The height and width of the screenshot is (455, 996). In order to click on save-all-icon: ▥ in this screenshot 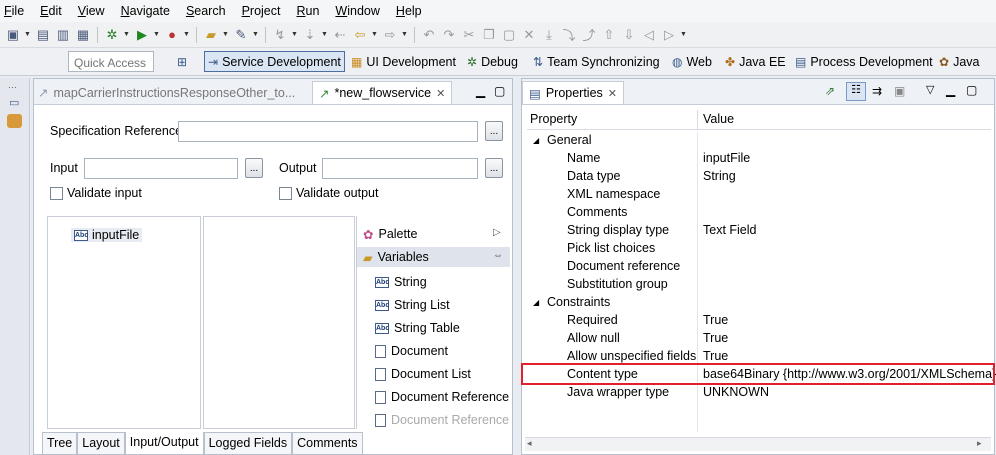, I will do `click(63, 35)`.